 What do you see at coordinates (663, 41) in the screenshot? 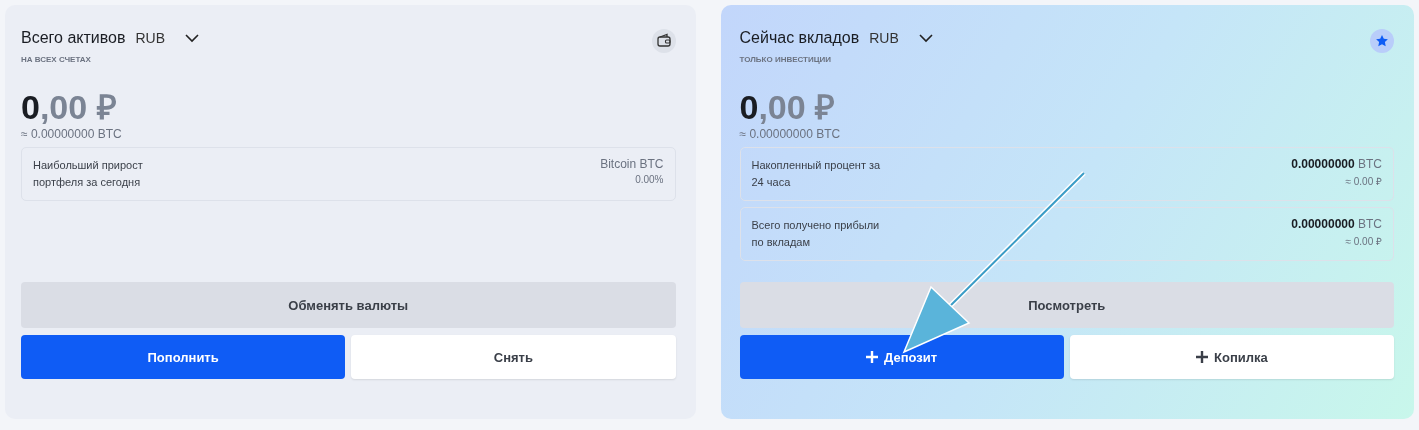
I see `wallet-icon` at bounding box center [663, 41].